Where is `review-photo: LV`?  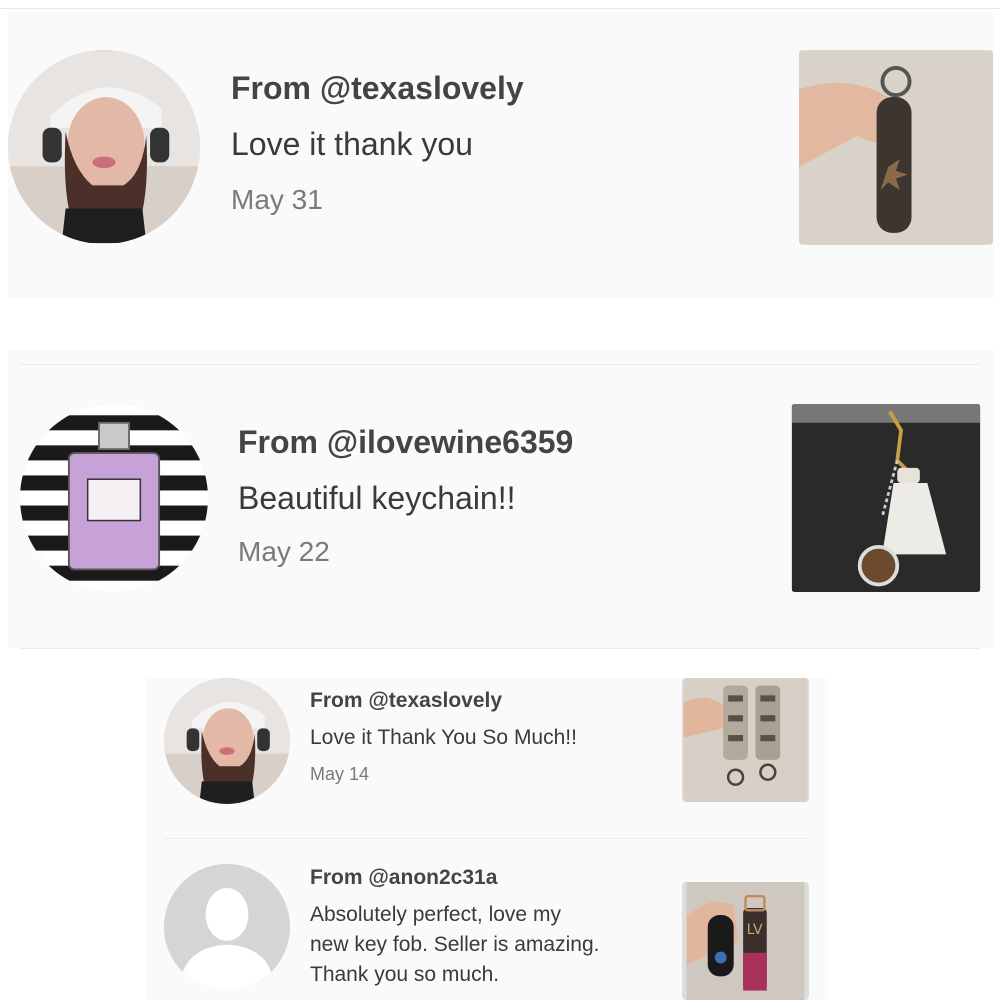
review-photo: LV is located at coordinates (745, 941).